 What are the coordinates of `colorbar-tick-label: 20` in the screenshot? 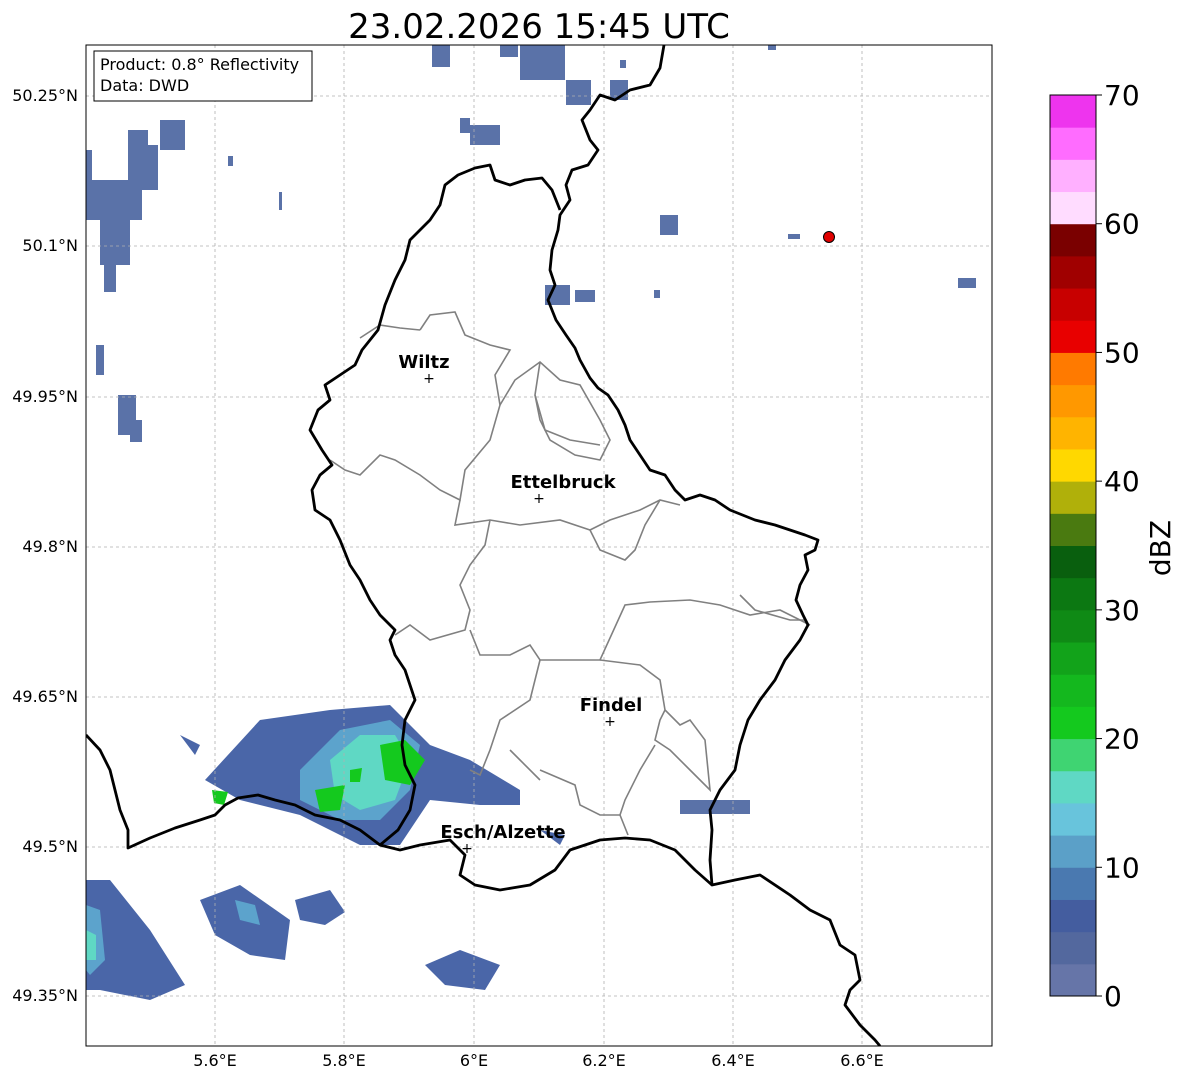 It's located at (1122, 739).